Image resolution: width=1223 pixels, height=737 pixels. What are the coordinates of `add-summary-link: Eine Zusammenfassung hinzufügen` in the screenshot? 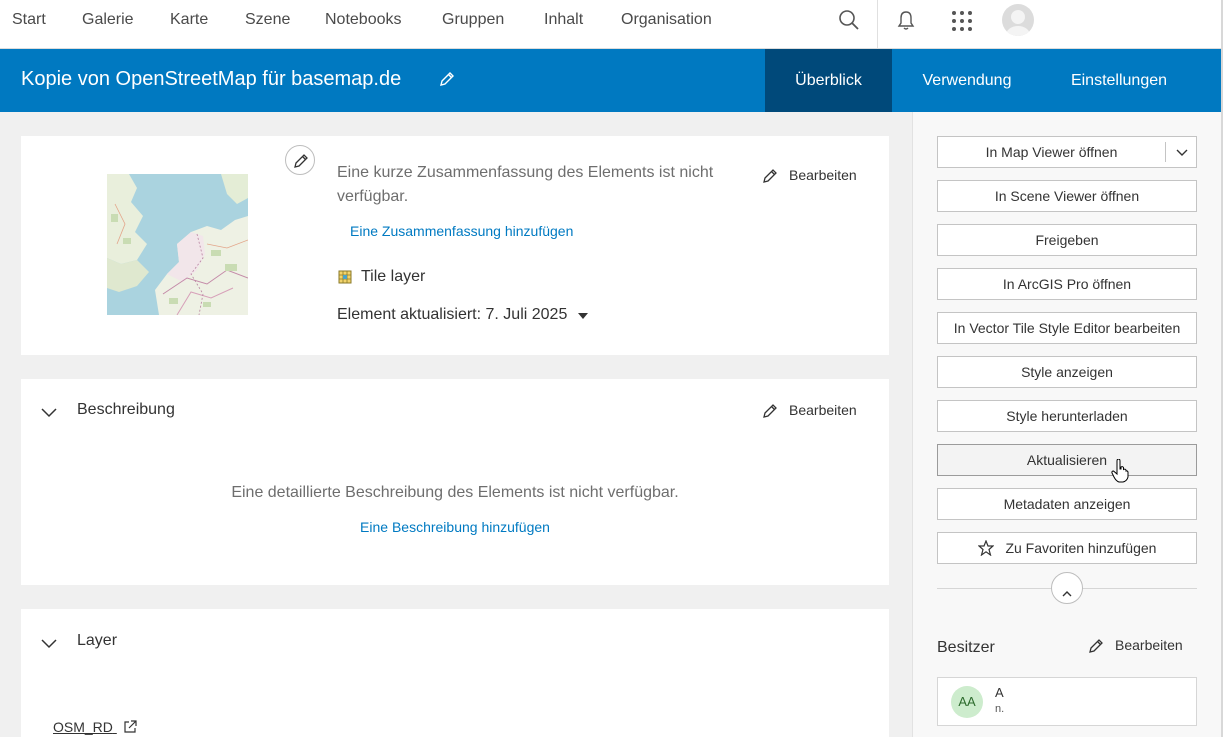 It's located at (461, 231).